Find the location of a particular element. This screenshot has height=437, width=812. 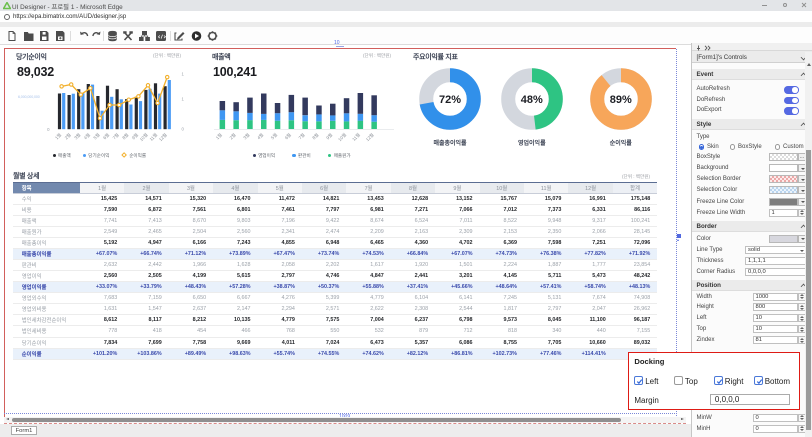

svg-text: 9월 is located at coordinates (329, 136).